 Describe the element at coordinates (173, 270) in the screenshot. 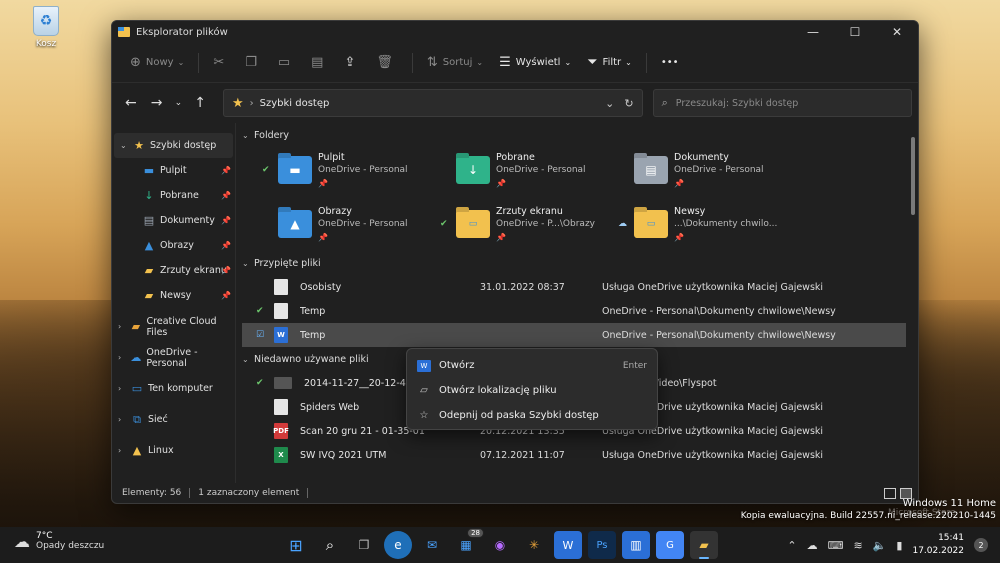

I see `sidebar-item-screenshots: ▰ Zrzuty ekranu 📌` at that location.